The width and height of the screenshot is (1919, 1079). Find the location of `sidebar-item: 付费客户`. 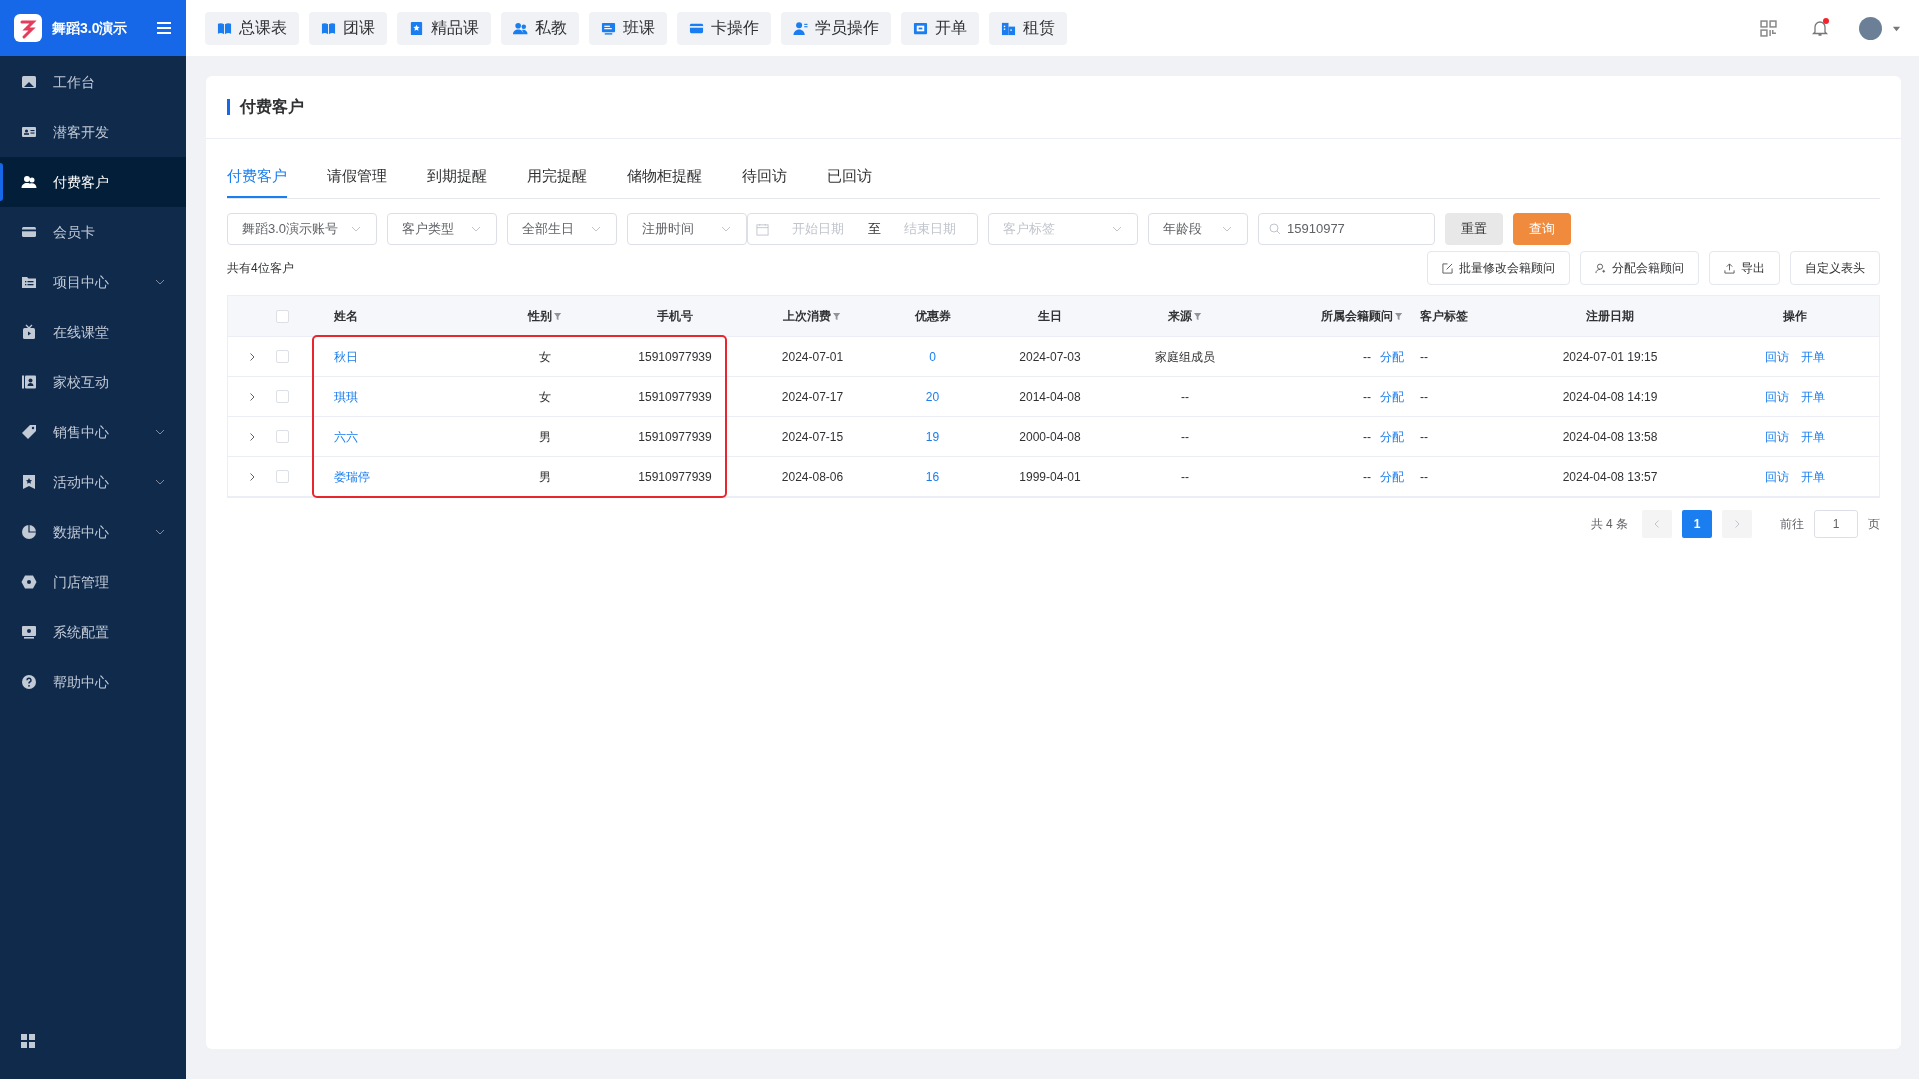

sidebar-item: 付费客户 is located at coordinates (93, 182).